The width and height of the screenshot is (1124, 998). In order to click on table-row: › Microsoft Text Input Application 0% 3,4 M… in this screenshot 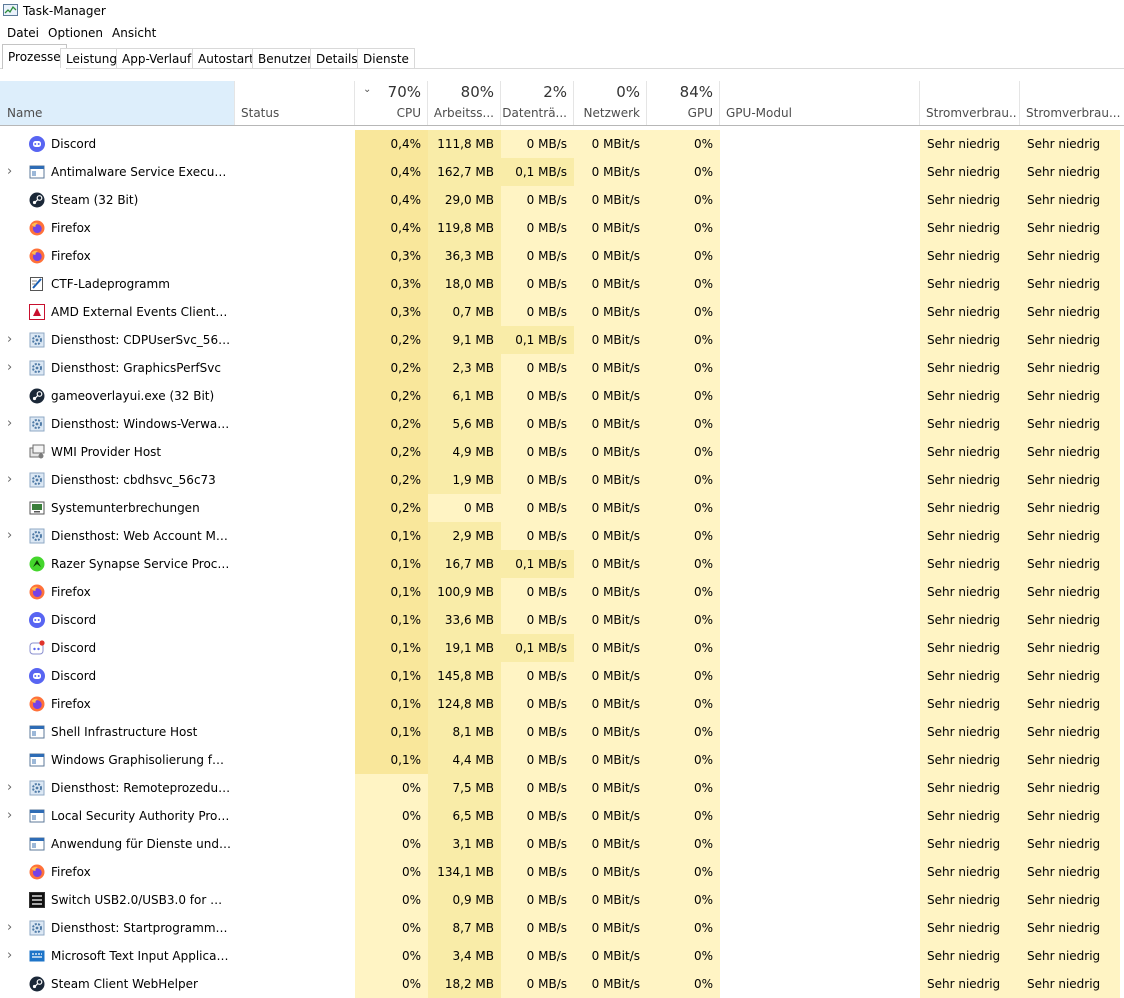, I will do `click(562, 956)`.